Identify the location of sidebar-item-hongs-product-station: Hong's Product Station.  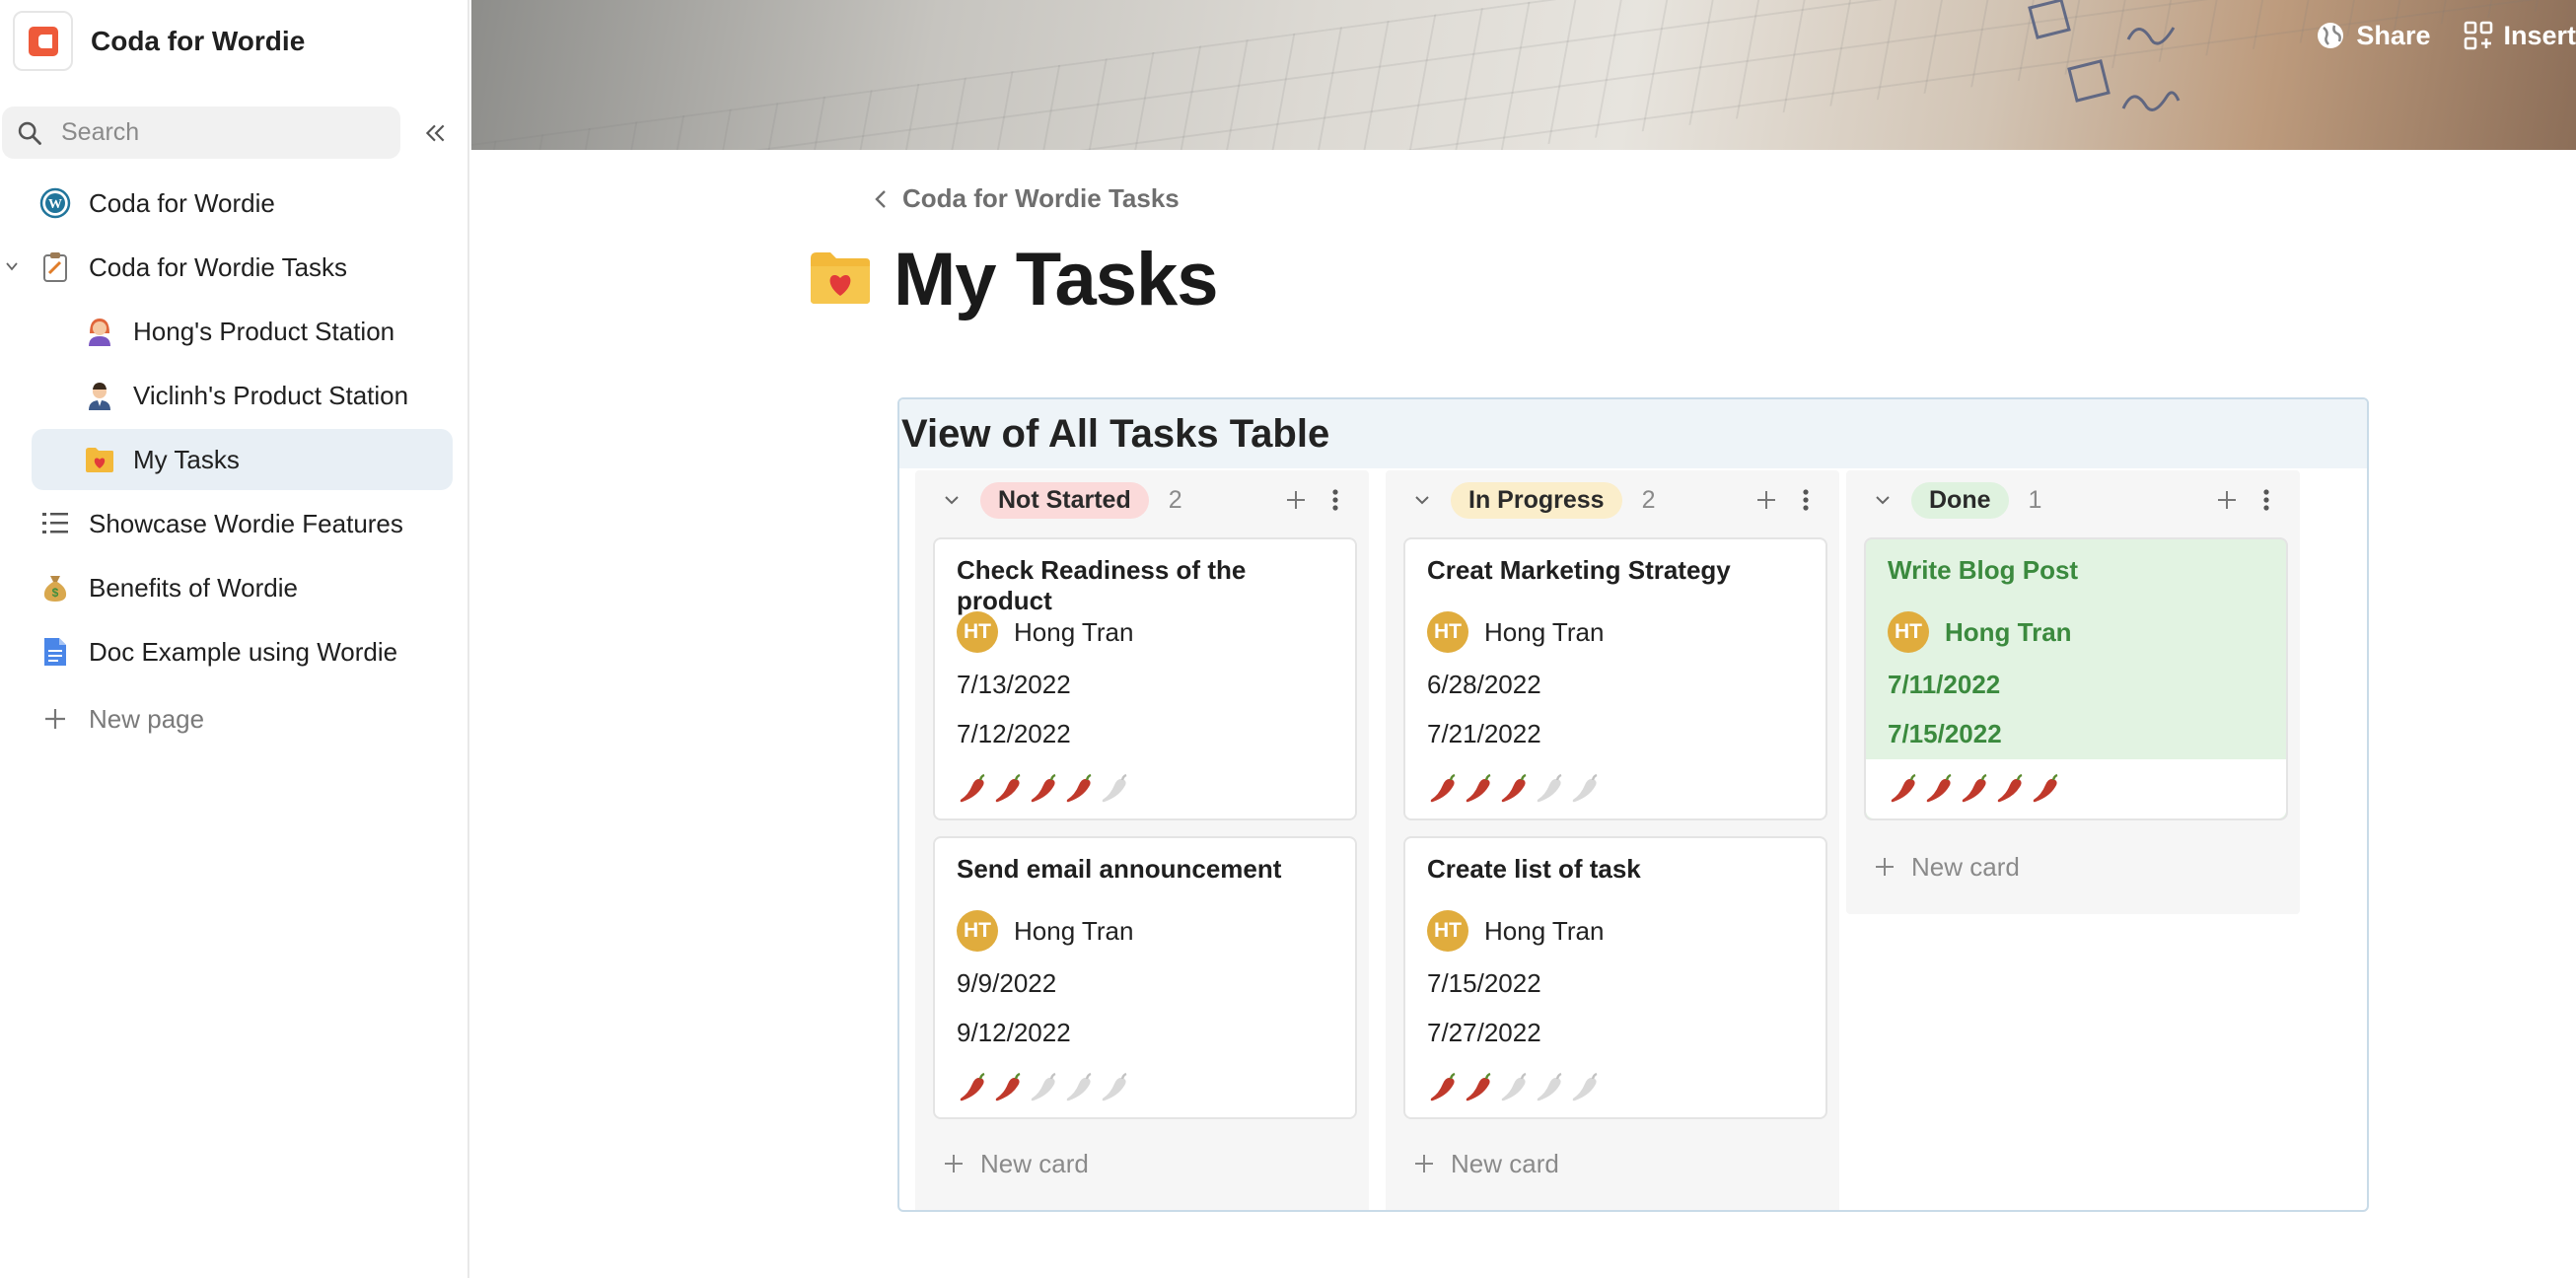
(234, 331).